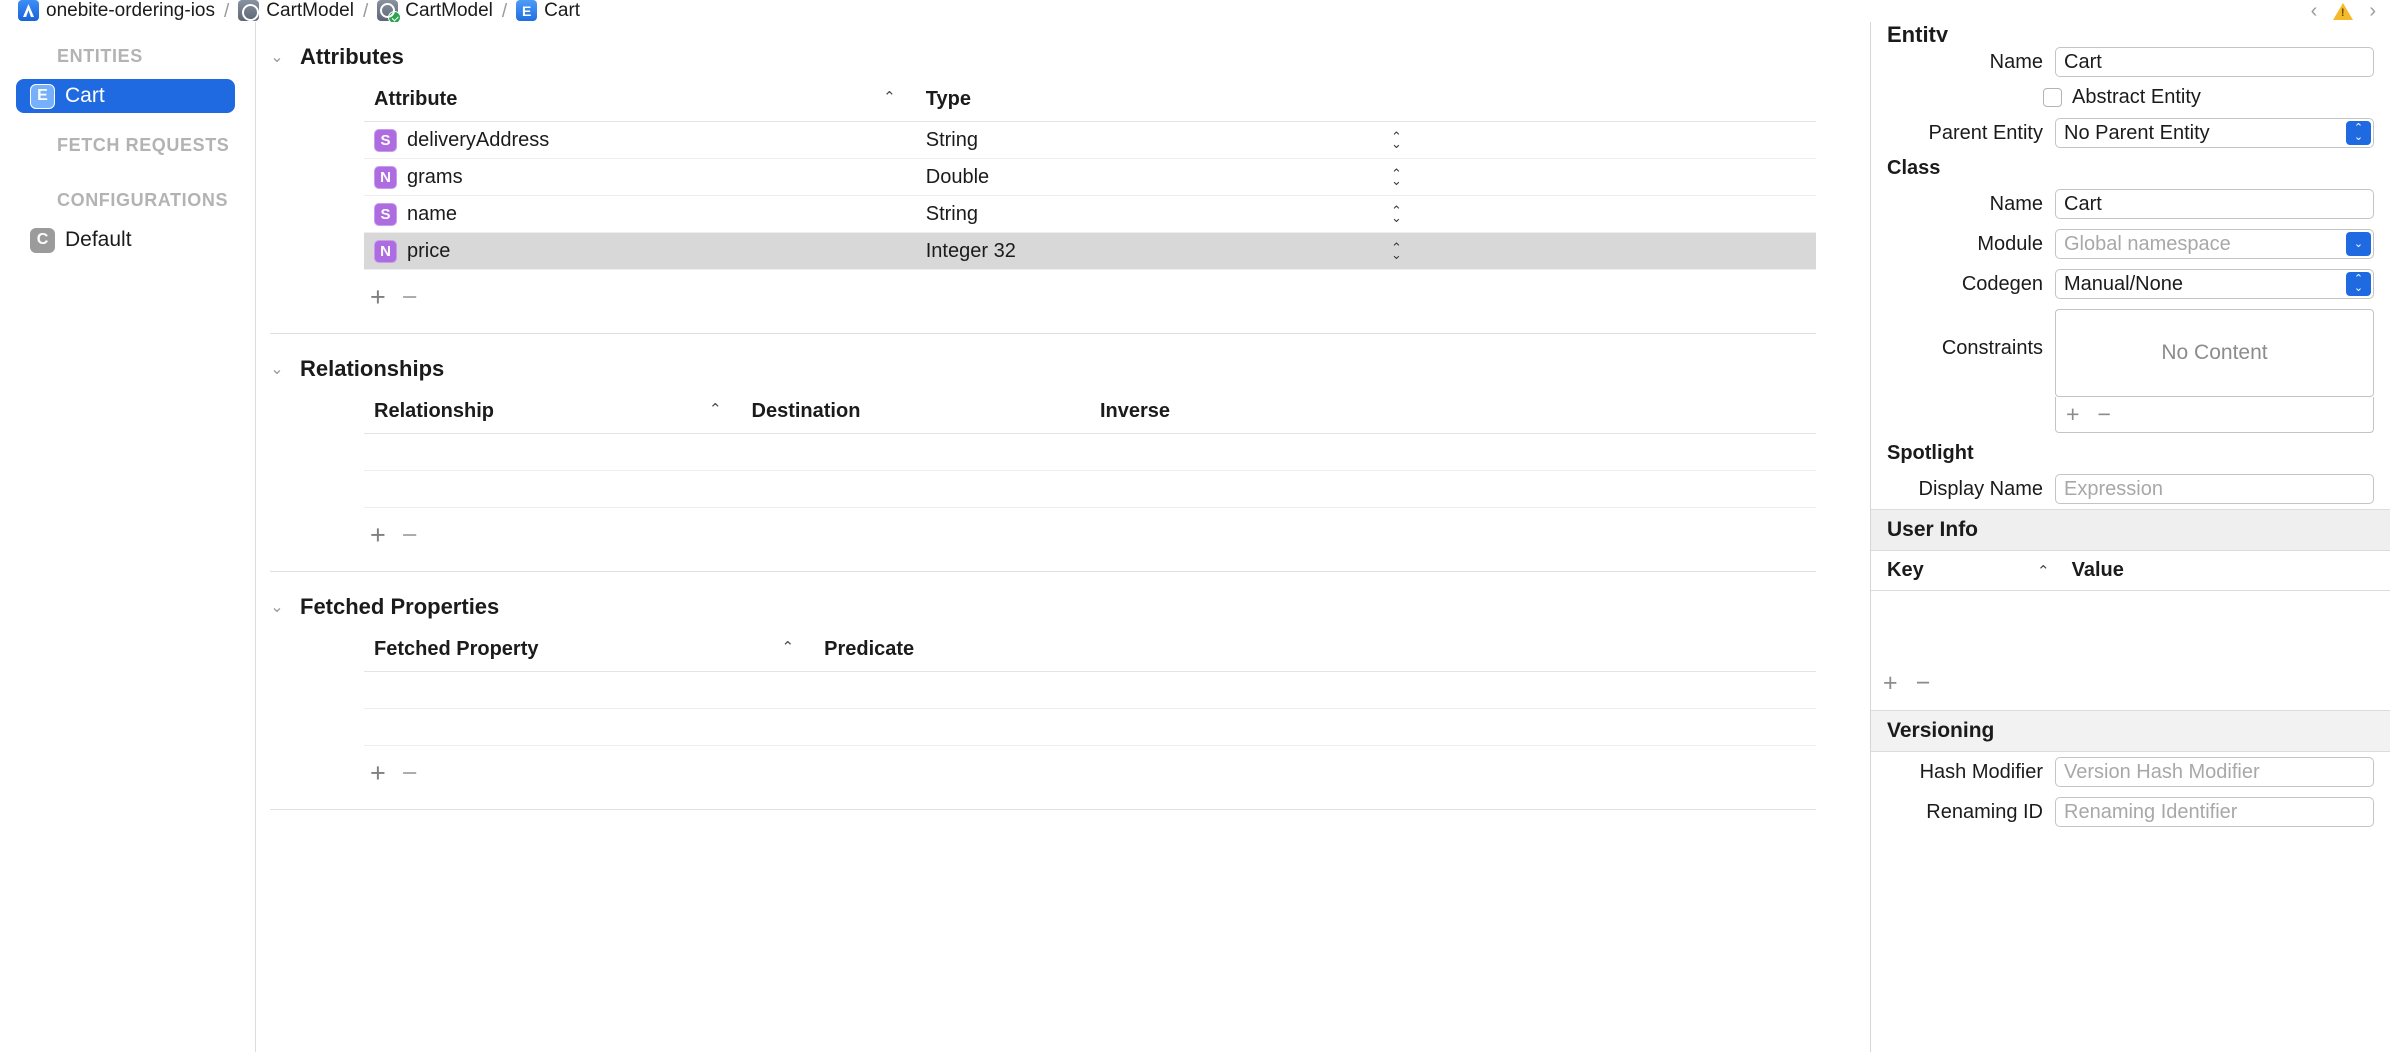 This screenshot has width=2390, height=1052. Describe the element at coordinates (640, 251) in the screenshot. I see `attribute-name-cell: N price` at that location.